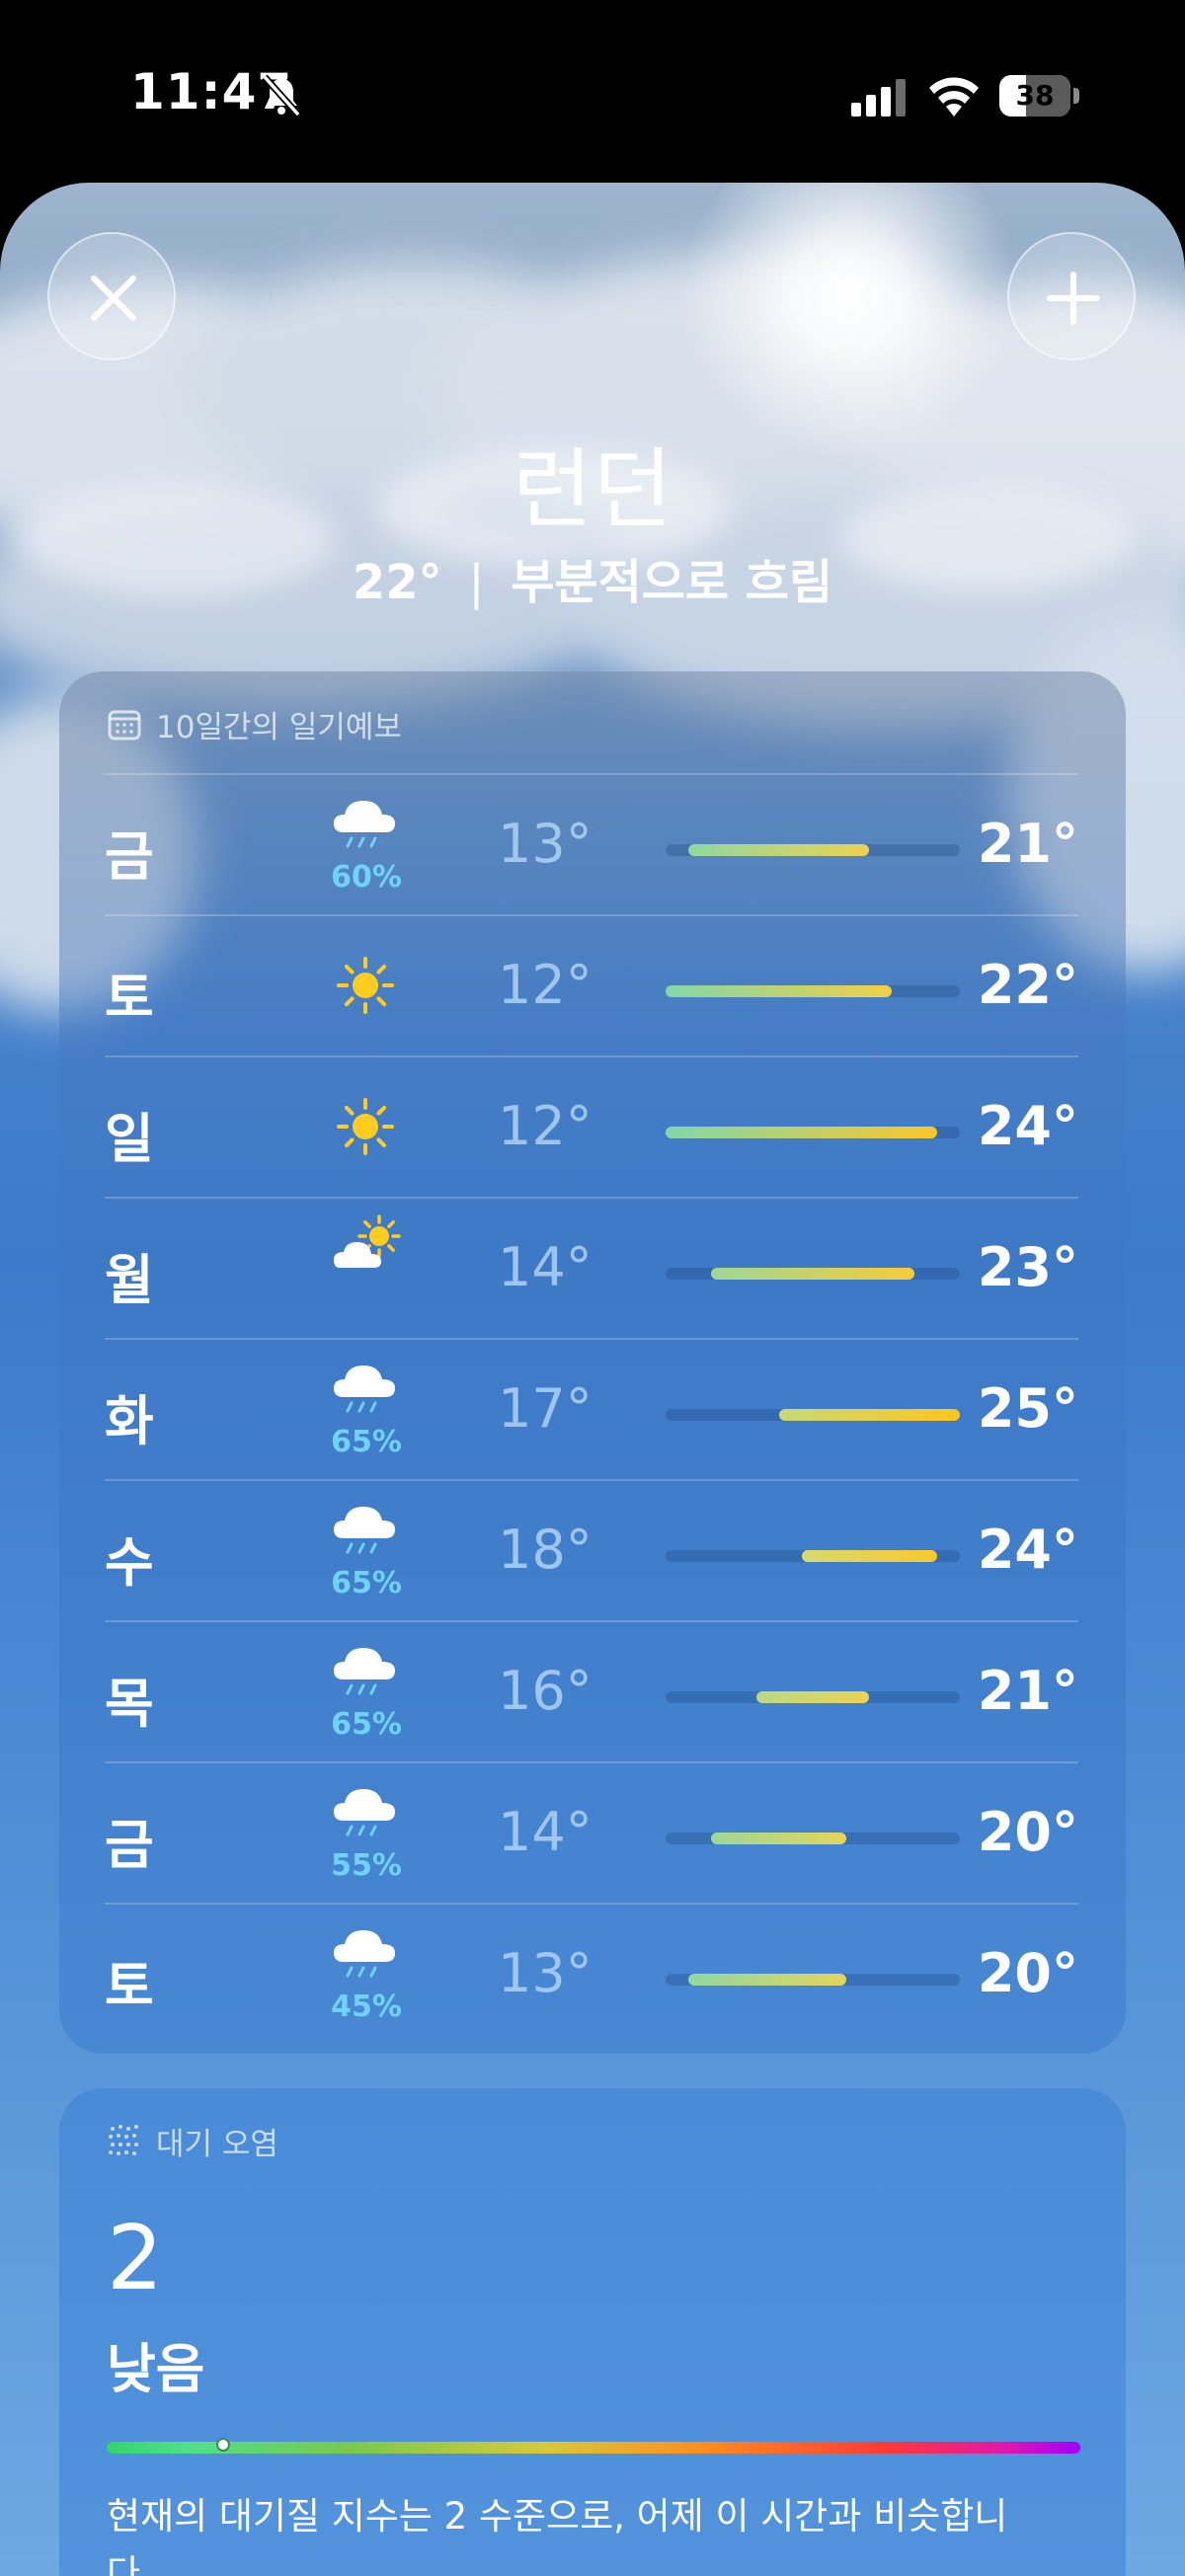 Image resolution: width=1185 pixels, height=2576 pixels. I want to click on forecast-low: 18°, so click(545, 1550).